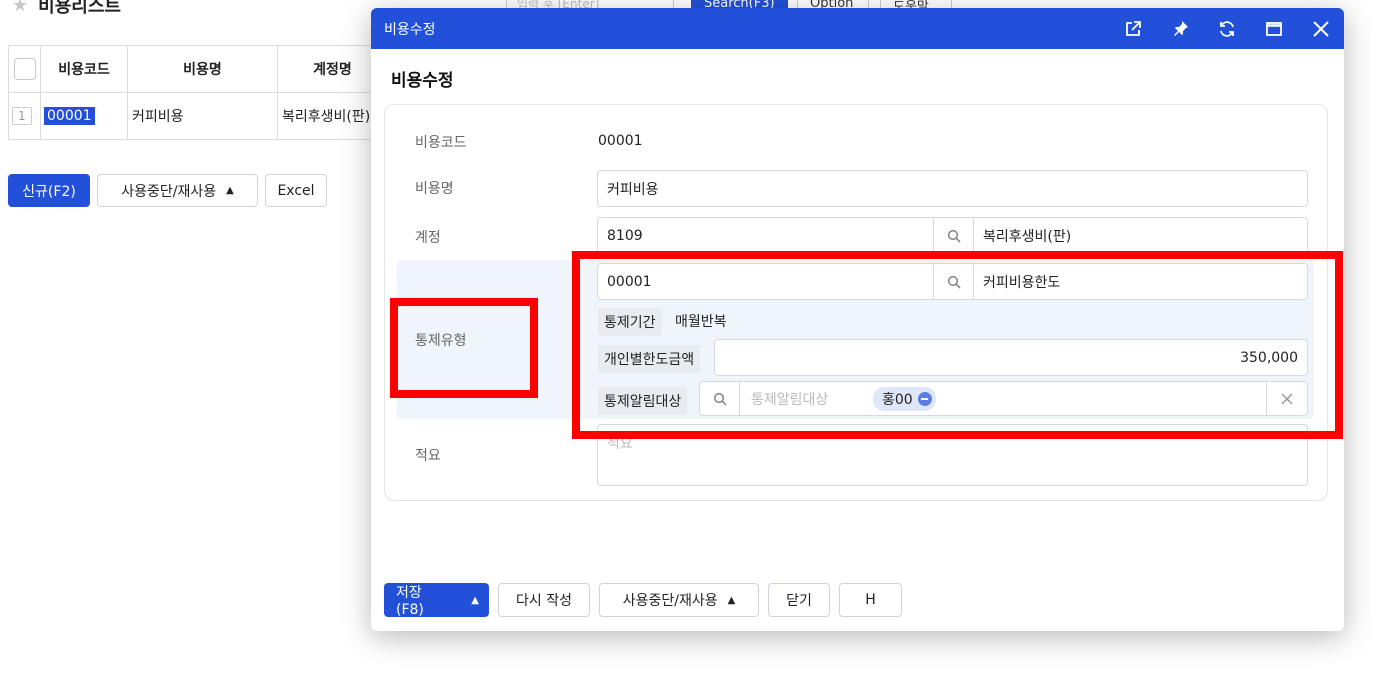 The height and width of the screenshot is (683, 1387). Describe the element at coordinates (857, 28) in the screenshot. I see `modal-header: 비용수정` at that location.